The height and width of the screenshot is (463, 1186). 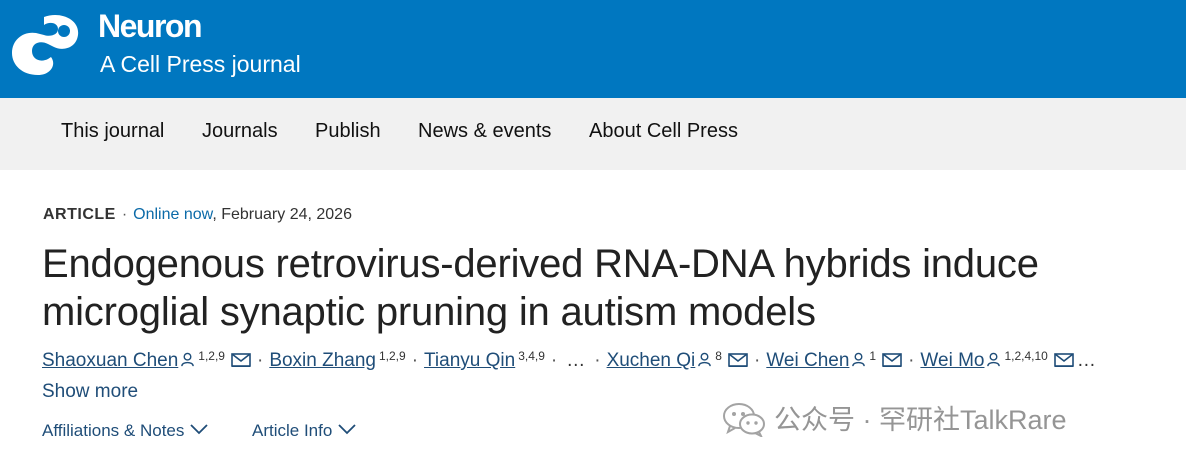 I want to click on publication-date: , February 24, 2026, so click(x=282, y=214).